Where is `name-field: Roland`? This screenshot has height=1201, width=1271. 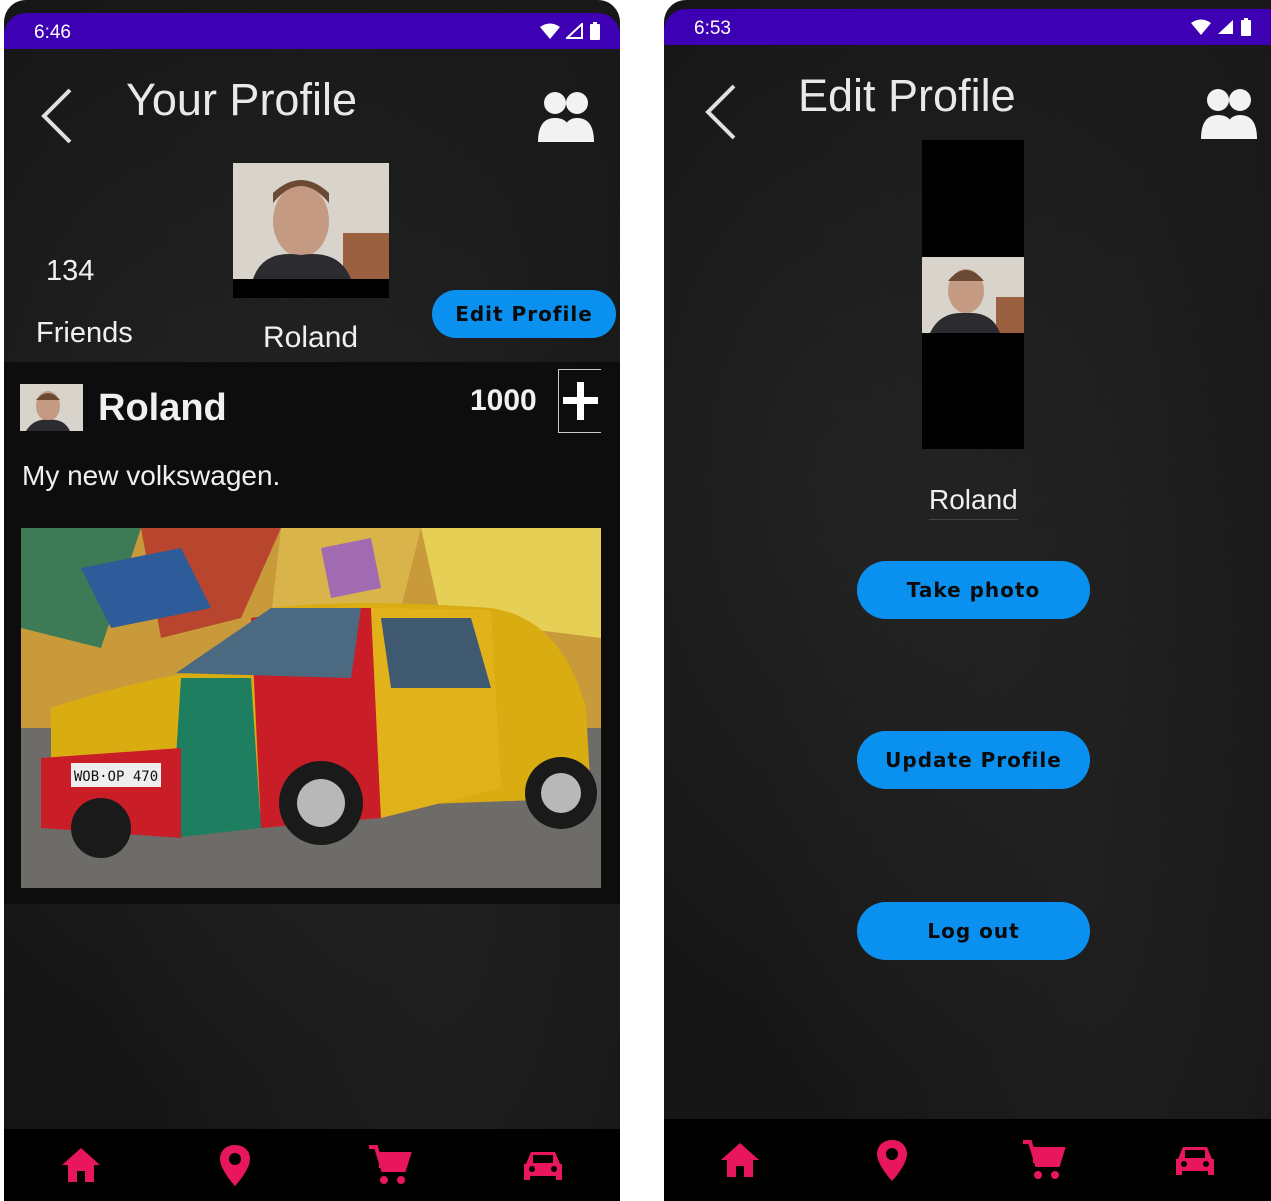 name-field: Roland is located at coordinates (973, 502).